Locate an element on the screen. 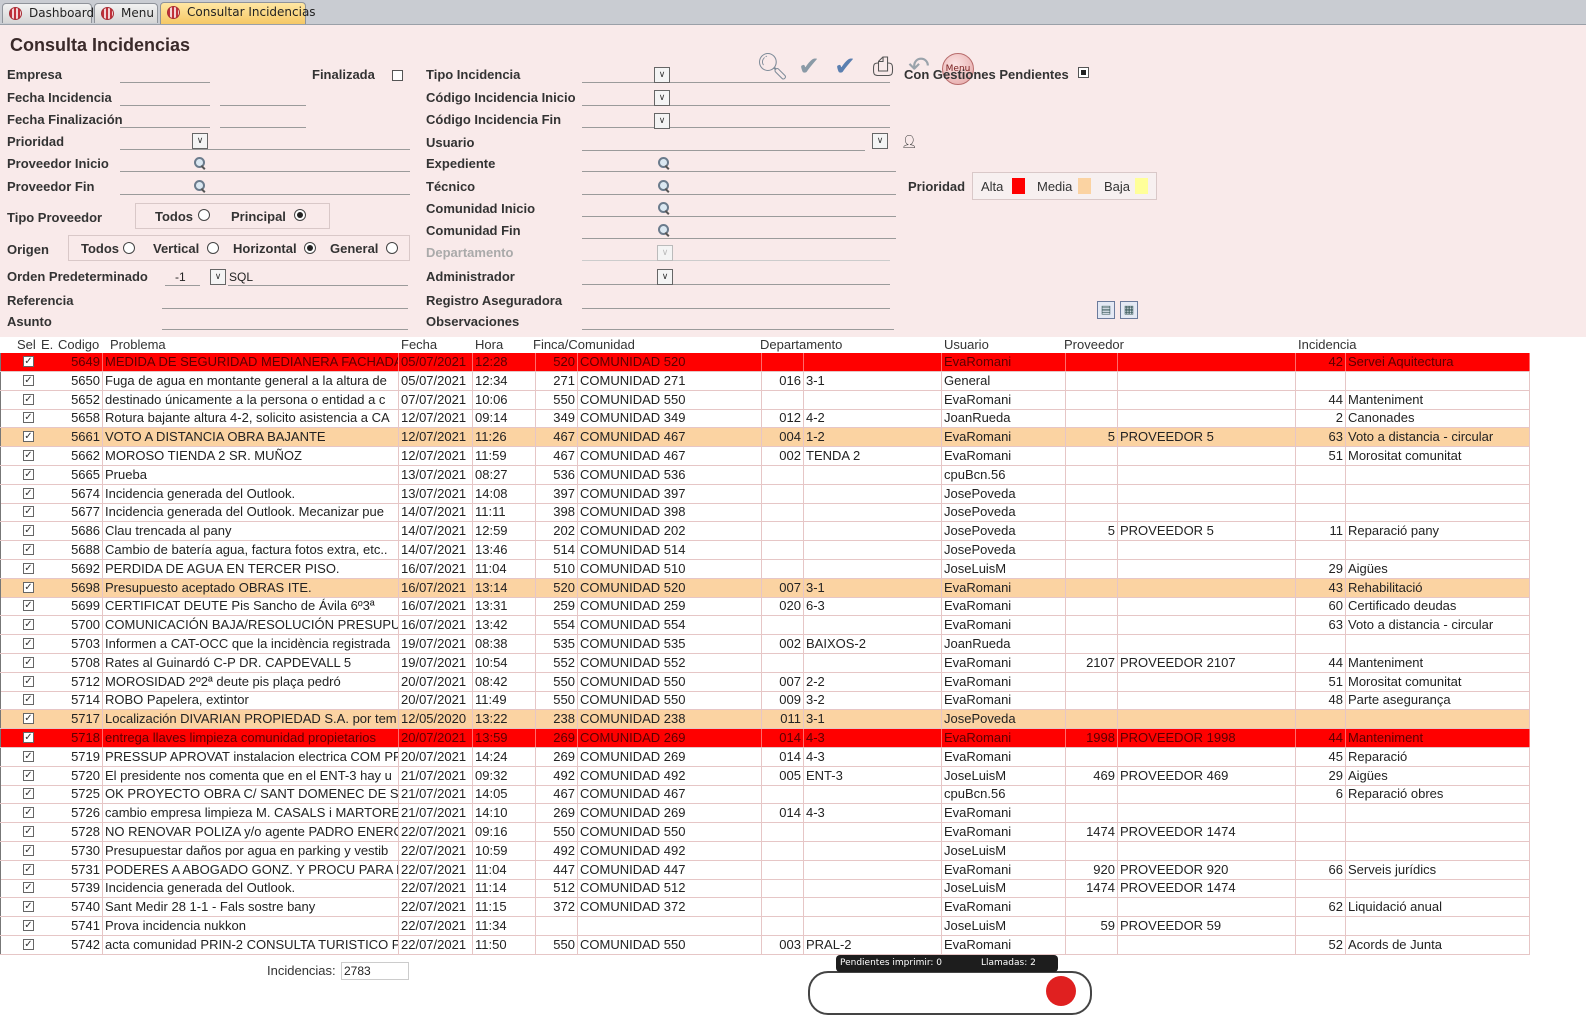 Image resolution: width=1586 pixels, height=1015 pixels. cell-finca-code: 512 is located at coordinates (557, 888).